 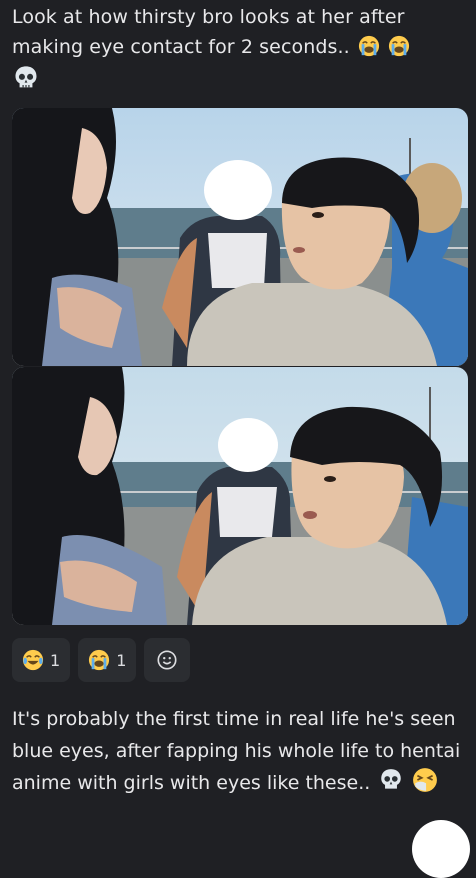 I want to click on floating-action-button, so click(x=441, y=849).